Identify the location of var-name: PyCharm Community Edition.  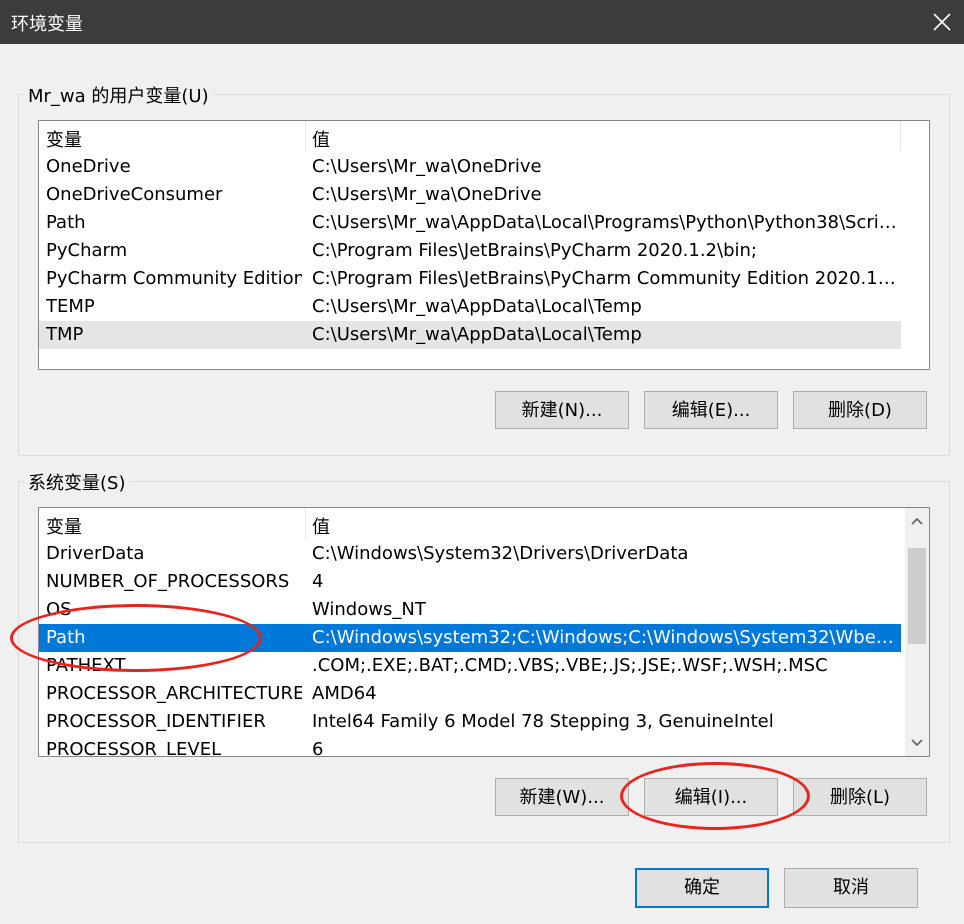
(174, 278).